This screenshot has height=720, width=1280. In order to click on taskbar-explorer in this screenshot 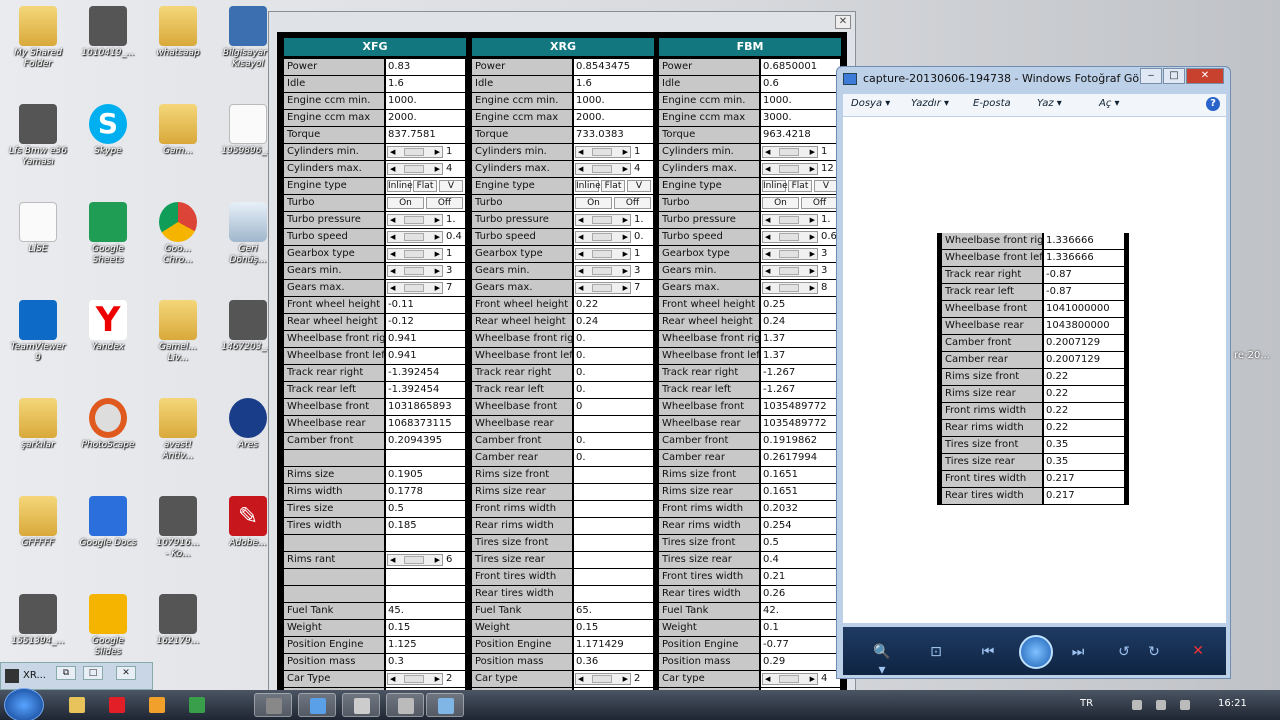, I will do `click(77, 705)`.